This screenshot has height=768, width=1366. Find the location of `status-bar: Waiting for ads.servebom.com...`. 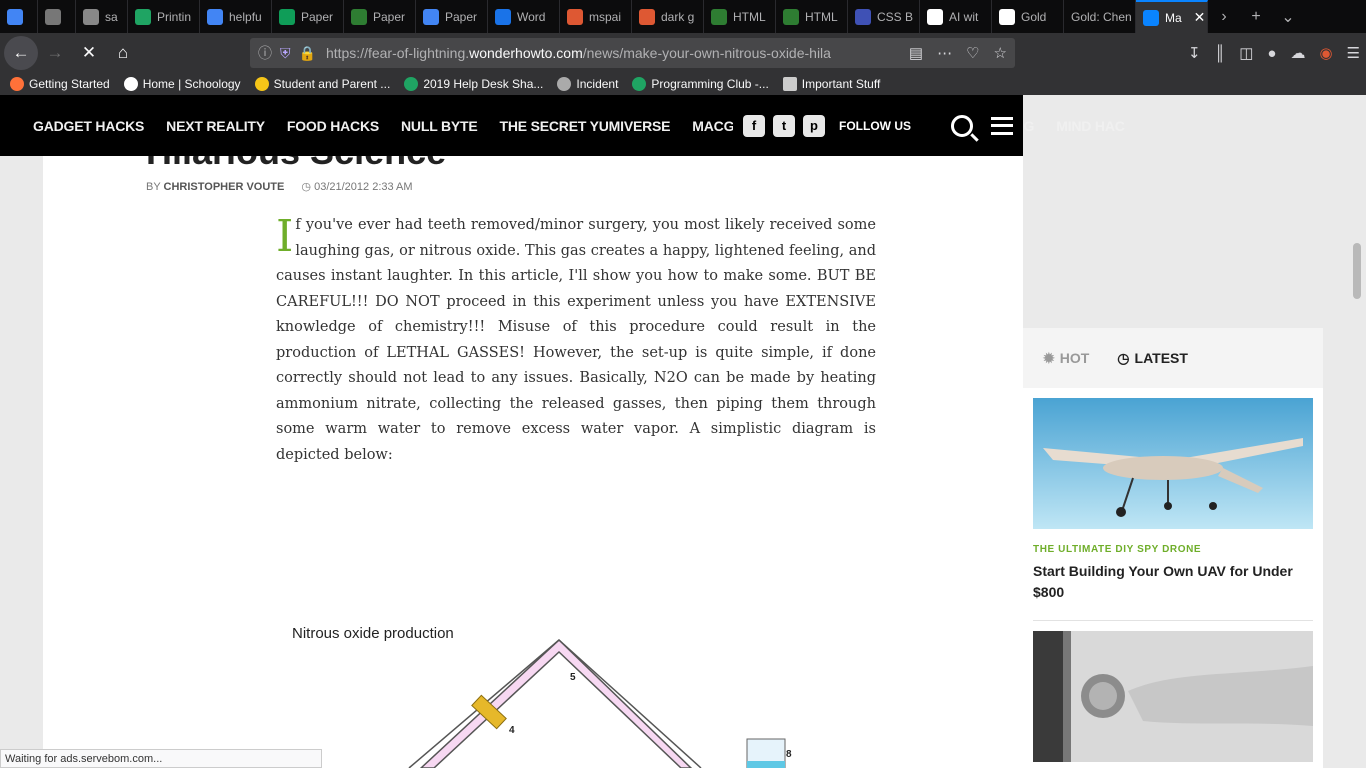

status-bar: Waiting for ads.servebom.com... is located at coordinates (161, 758).